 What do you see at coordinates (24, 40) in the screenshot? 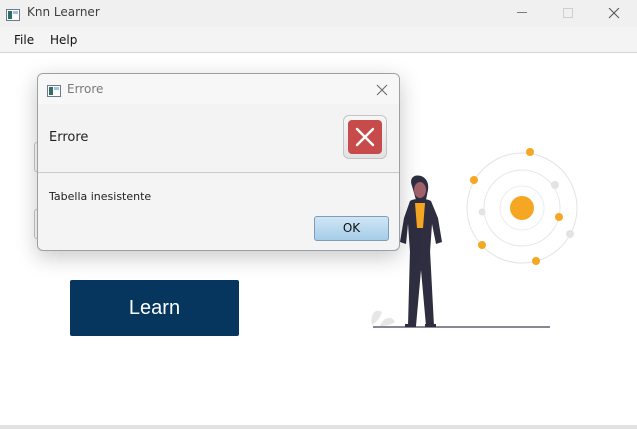
I see `menu-file: File` at bounding box center [24, 40].